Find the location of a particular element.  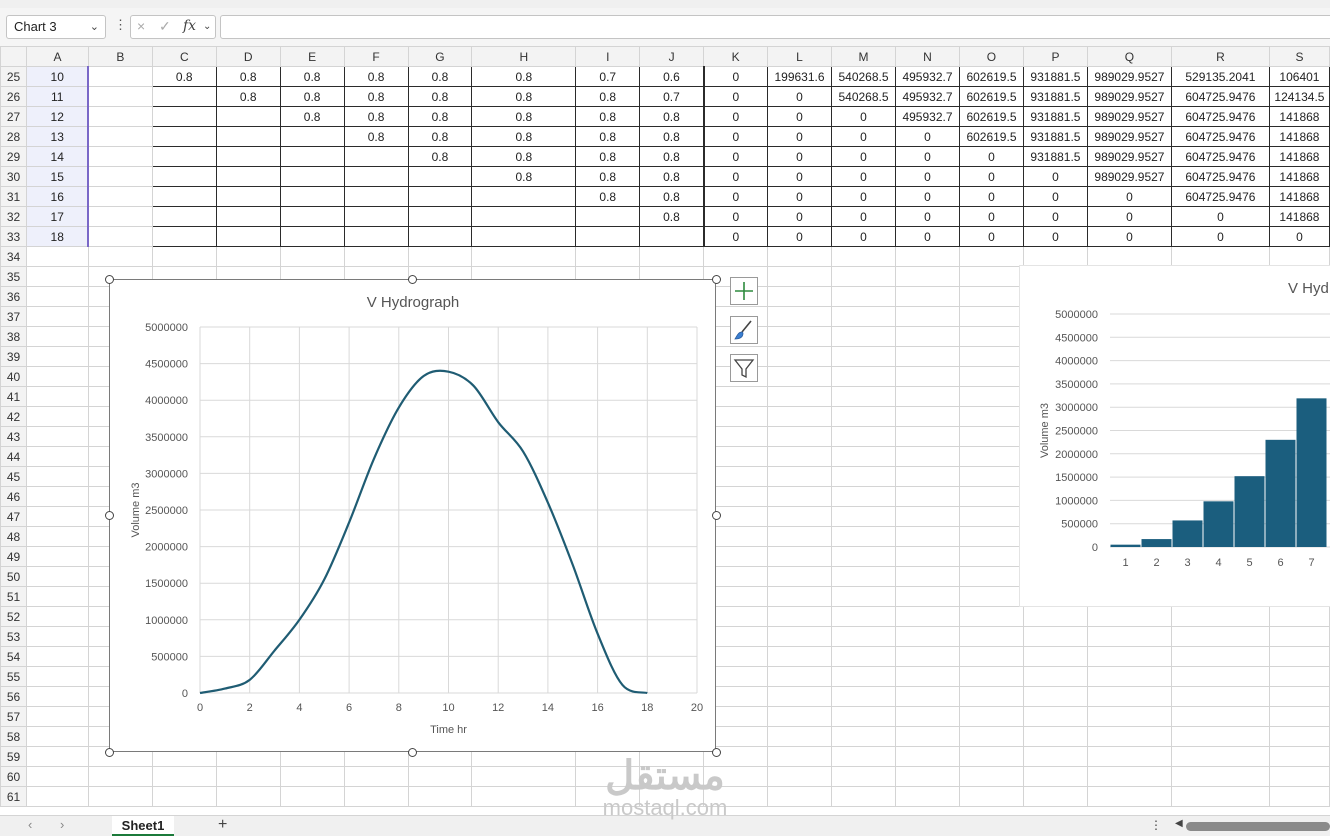

cell-c26 is located at coordinates (184, 96).